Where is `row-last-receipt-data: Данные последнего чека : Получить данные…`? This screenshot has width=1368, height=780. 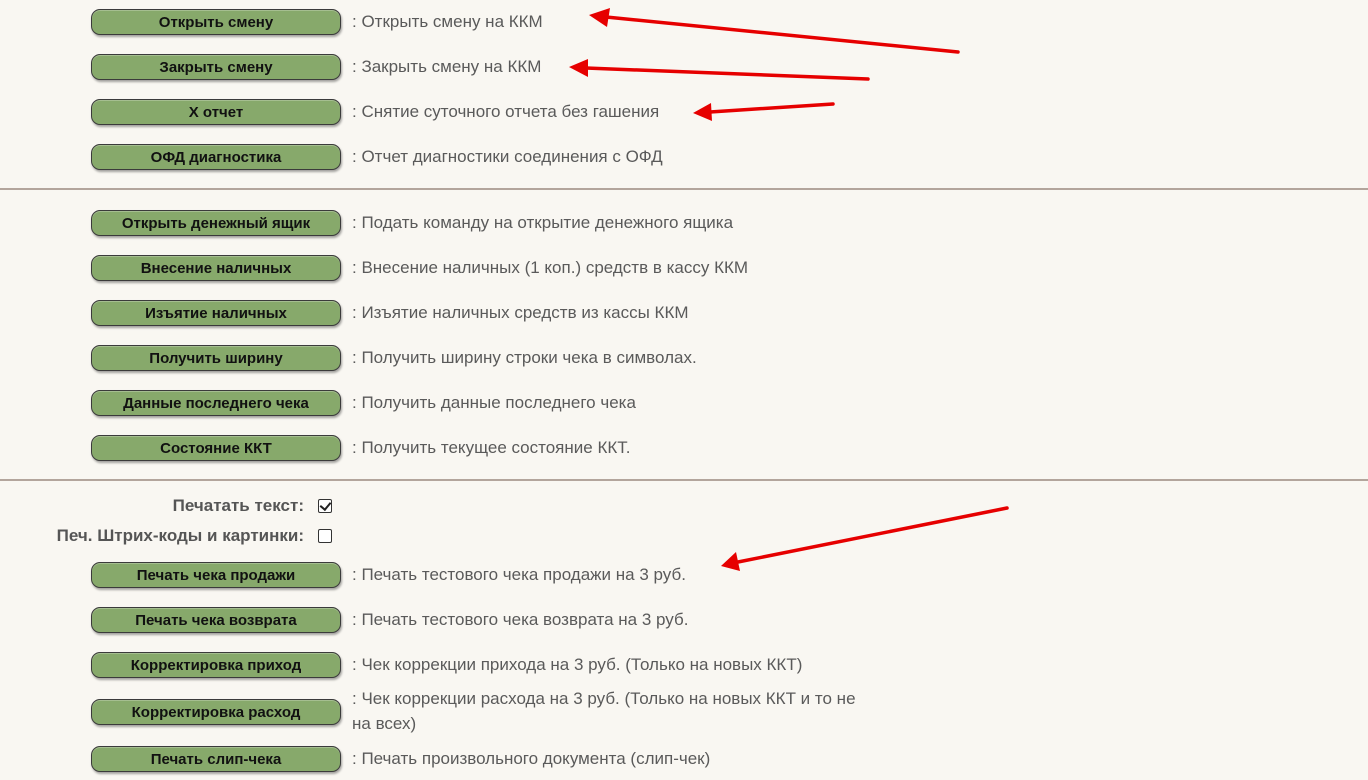 row-last-receipt-data: Данные последнего чека : Получить данные… is located at coordinates (450, 403).